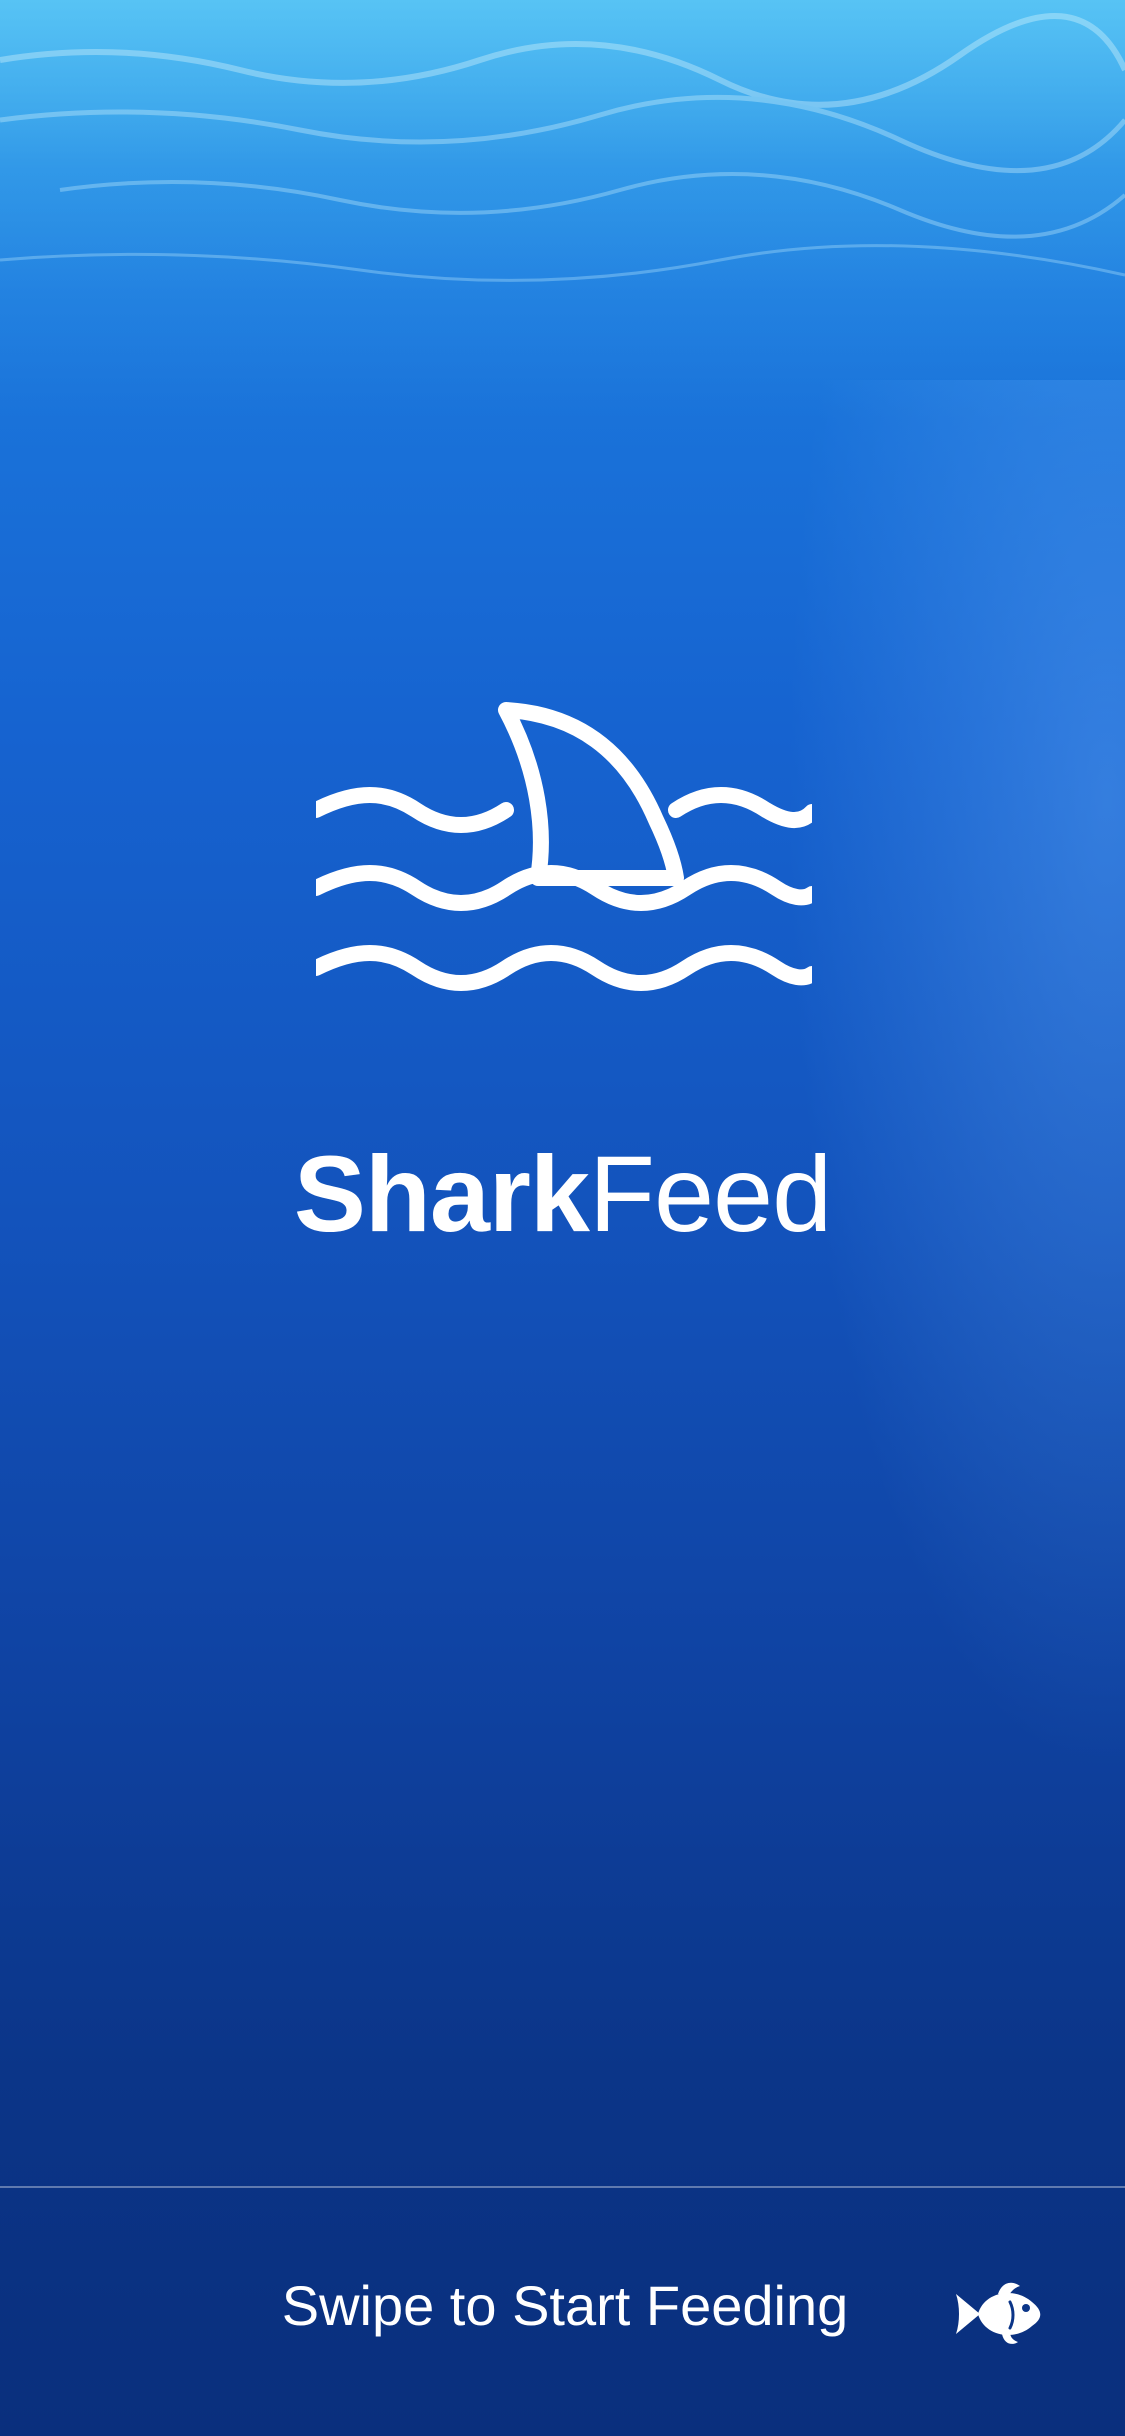  I want to click on app-title: SharkFeed, so click(562, 1194).